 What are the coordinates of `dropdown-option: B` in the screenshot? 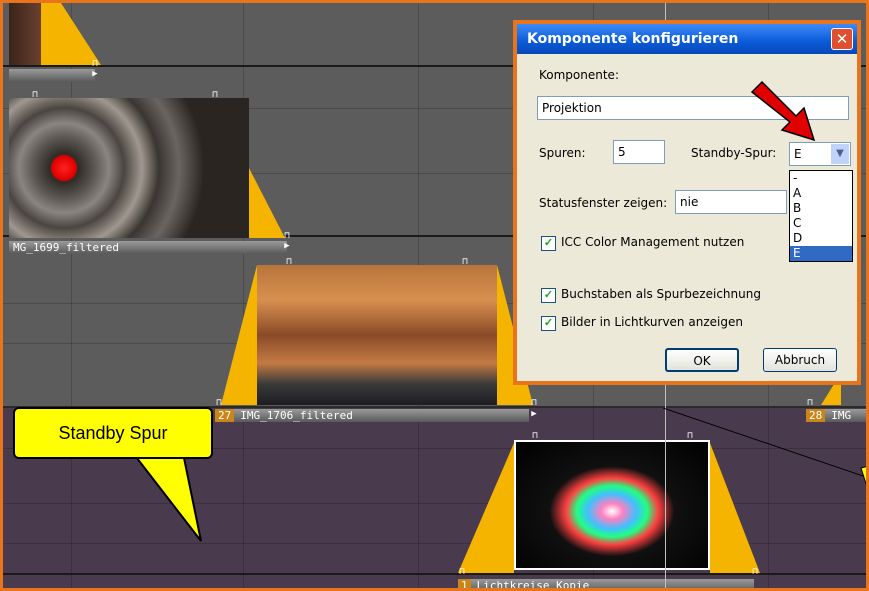 It's located at (821, 208).